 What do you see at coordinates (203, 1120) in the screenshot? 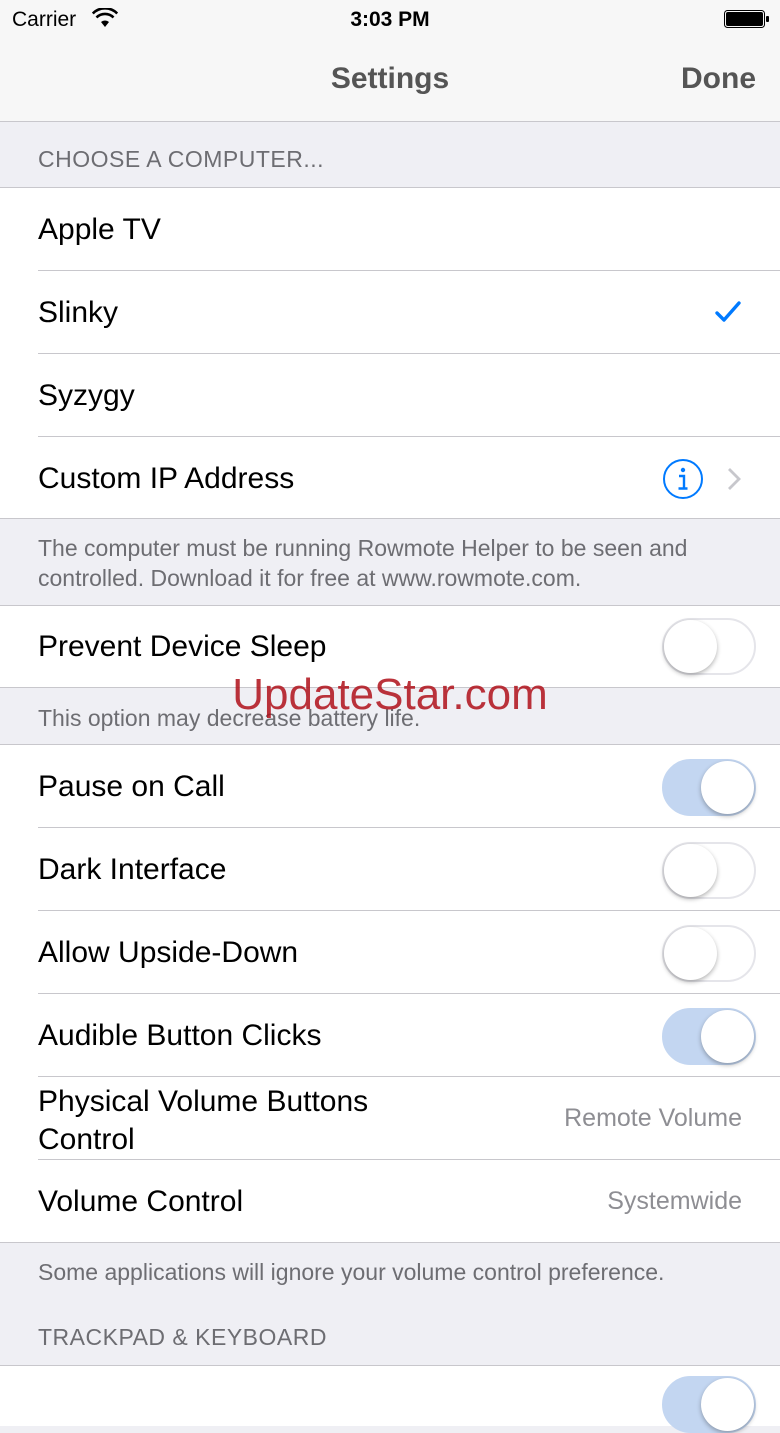
I see `physical-volume-label: Physical Volume Buttons Control` at bounding box center [203, 1120].